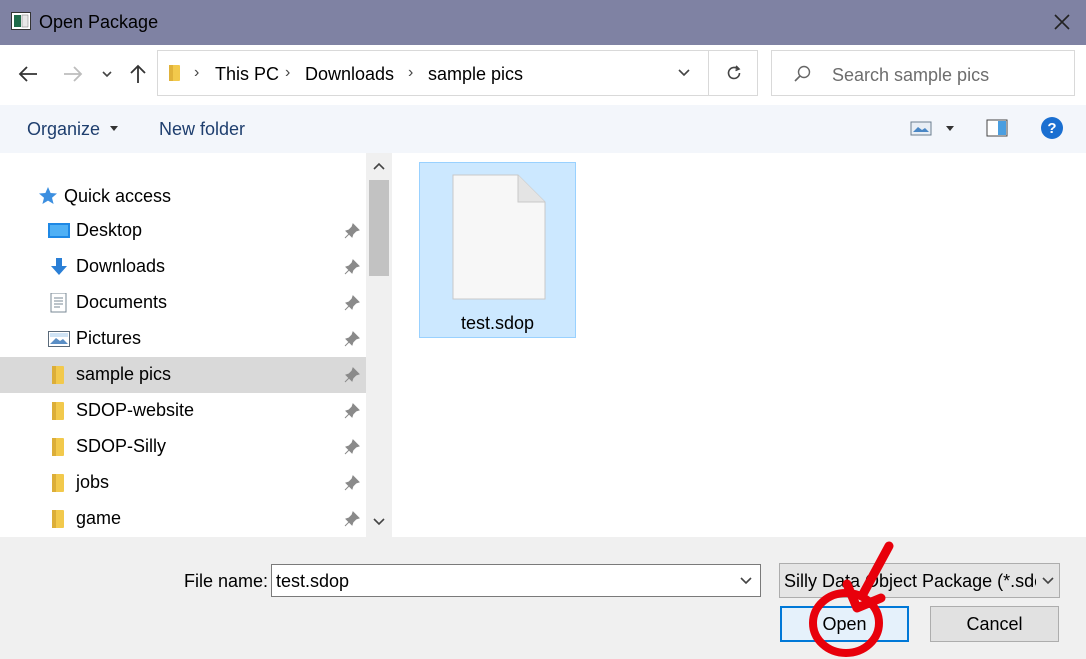 Image resolution: width=1086 pixels, height=659 pixels. What do you see at coordinates (910, 75) in the screenshot?
I see `search-placeholder: Search sample pics` at bounding box center [910, 75].